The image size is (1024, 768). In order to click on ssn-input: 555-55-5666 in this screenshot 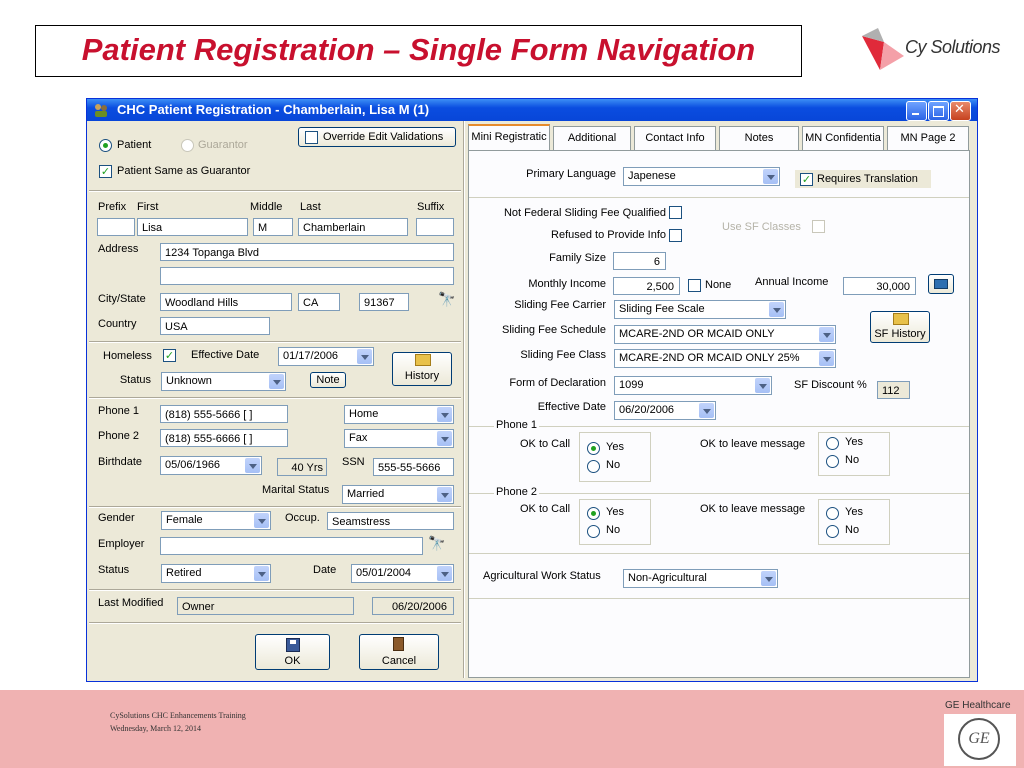, I will do `click(413, 467)`.